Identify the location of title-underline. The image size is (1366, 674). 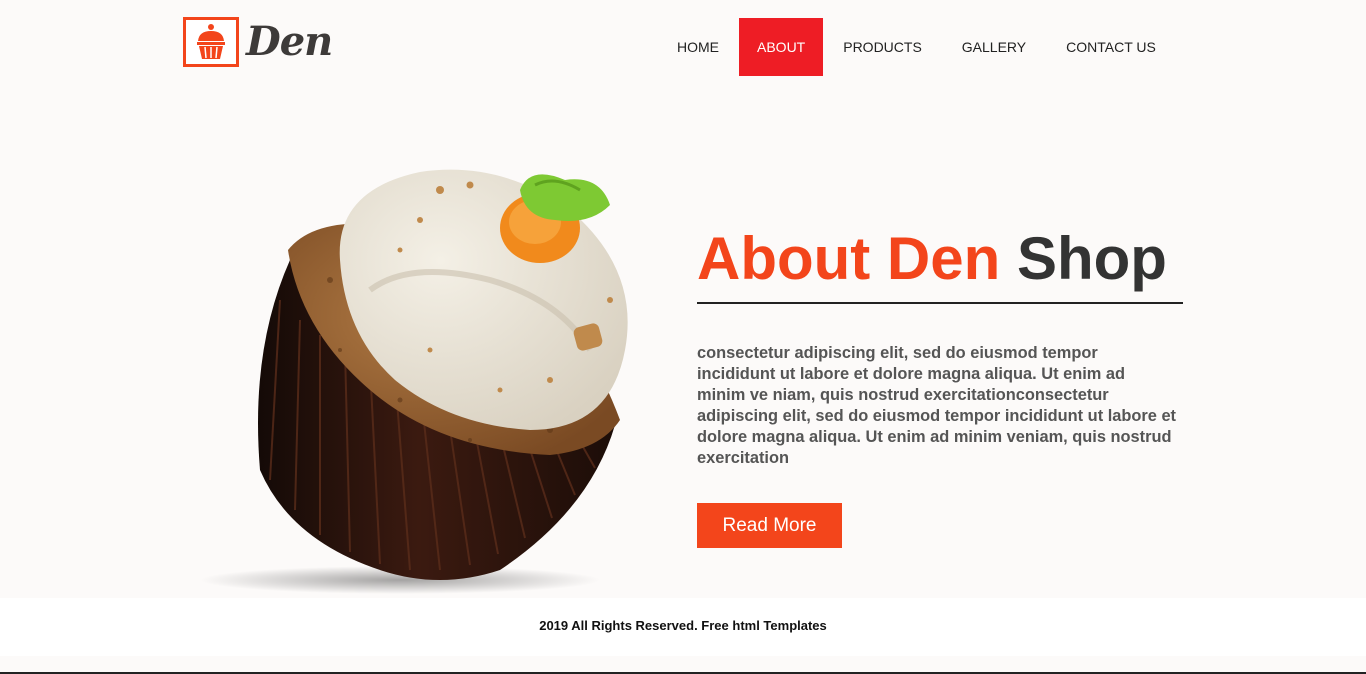
(940, 303).